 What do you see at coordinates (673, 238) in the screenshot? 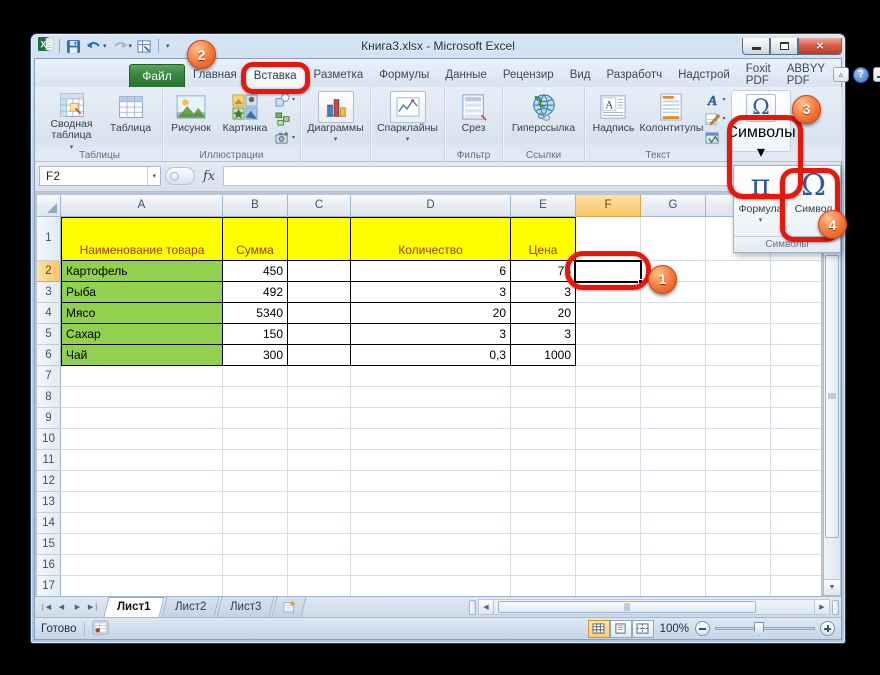
I see `cell-g1` at bounding box center [673, 238].